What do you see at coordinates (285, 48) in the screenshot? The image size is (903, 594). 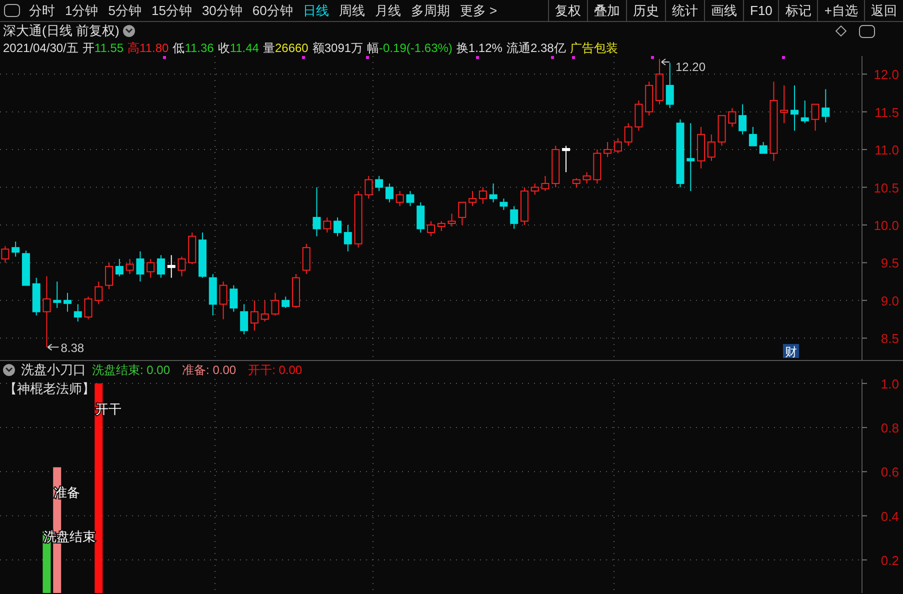 I see `quote-item: 量26660` at bounding box center [285, 48].